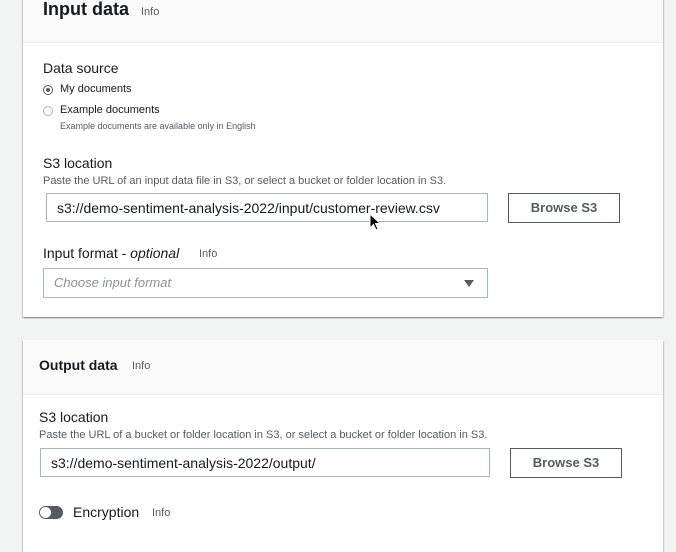 Image resolution: width=676 pixels, height=552 pixels. What do you see at coordinates (161, 513) in the screenshot?
I see `encryption-info-link: Info` at bounding box center [161, 513].